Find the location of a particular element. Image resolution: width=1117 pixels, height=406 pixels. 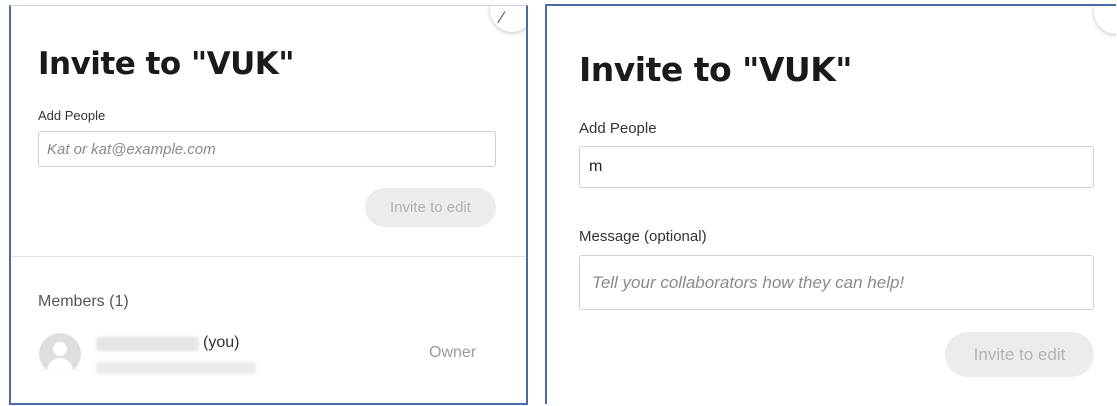

member-email-redacted is located at coordinates (176, 368).